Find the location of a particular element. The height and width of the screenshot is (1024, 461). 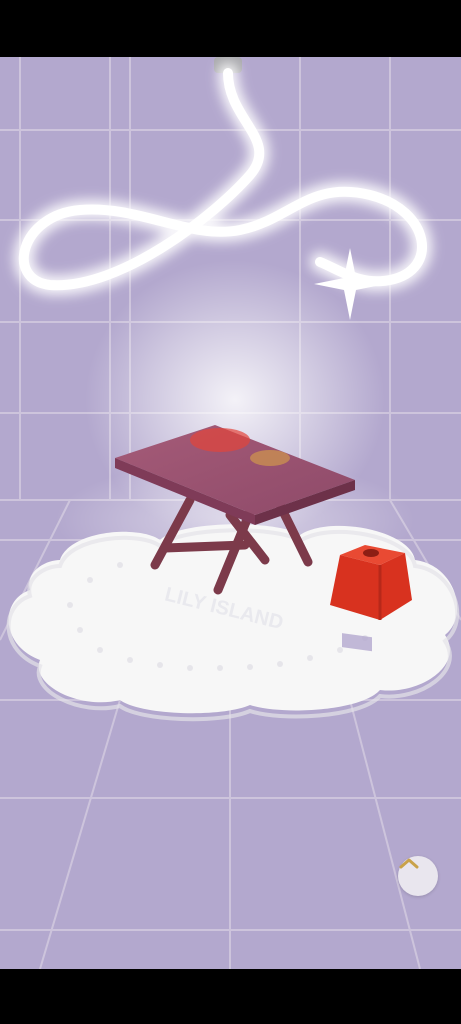

top-black-bar is located at coordinates (230, 28).